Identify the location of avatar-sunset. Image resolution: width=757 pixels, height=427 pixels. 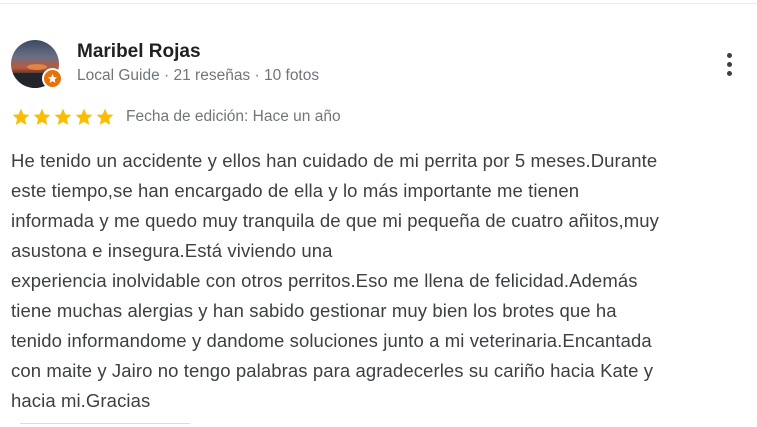
(37, 67).